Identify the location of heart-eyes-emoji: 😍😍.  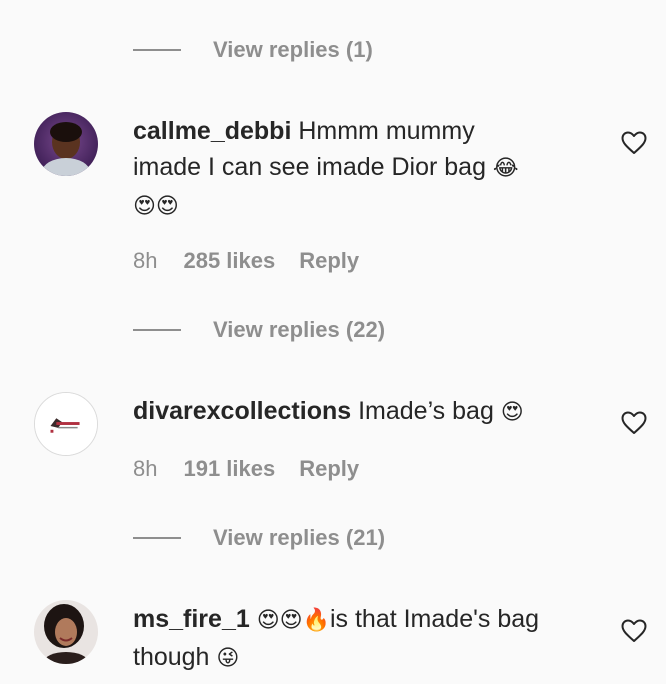
(156, 206).